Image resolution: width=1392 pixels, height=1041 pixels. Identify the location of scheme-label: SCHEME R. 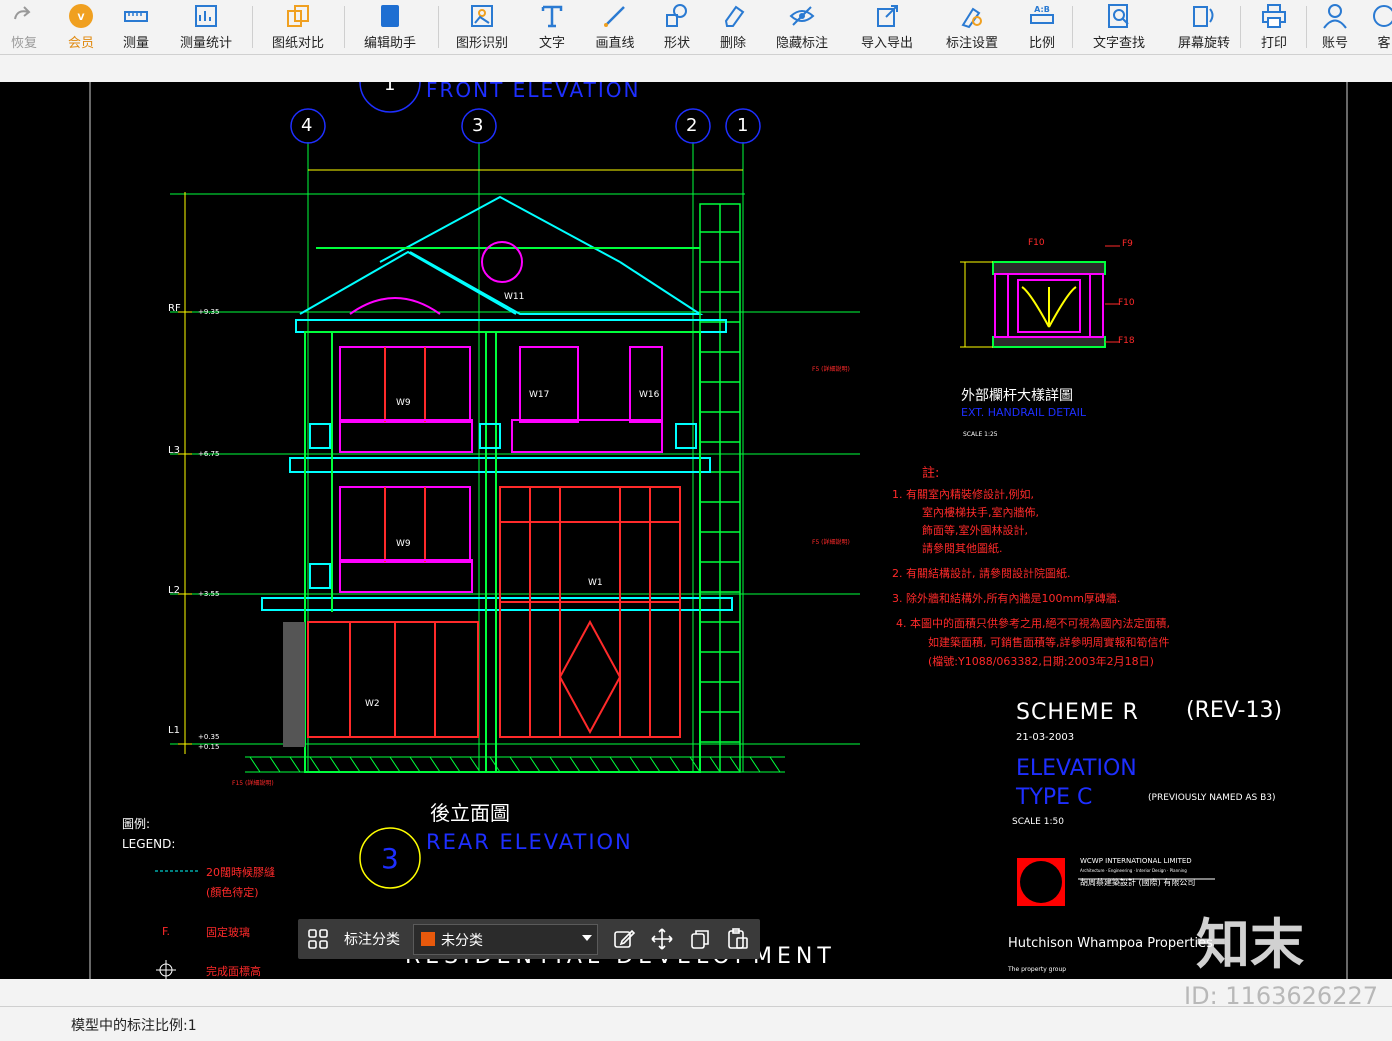
(1077, 712).